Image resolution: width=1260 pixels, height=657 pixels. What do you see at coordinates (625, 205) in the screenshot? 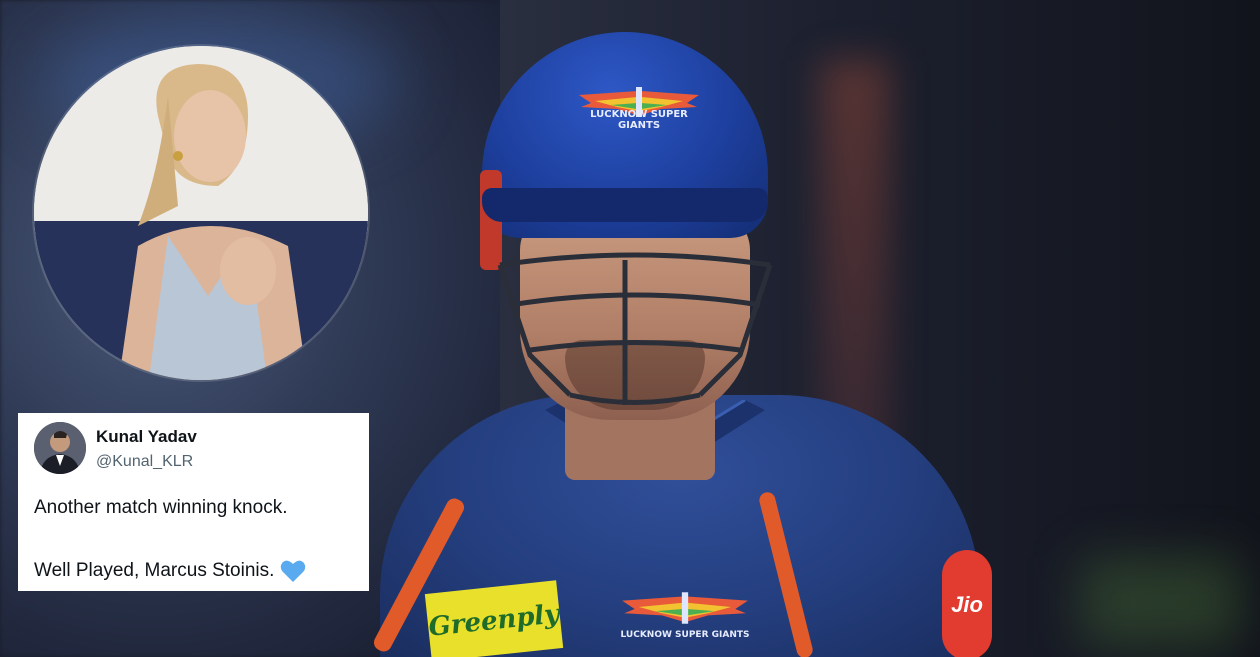
I see `helmet-brim` at bounding box center [625, 205].